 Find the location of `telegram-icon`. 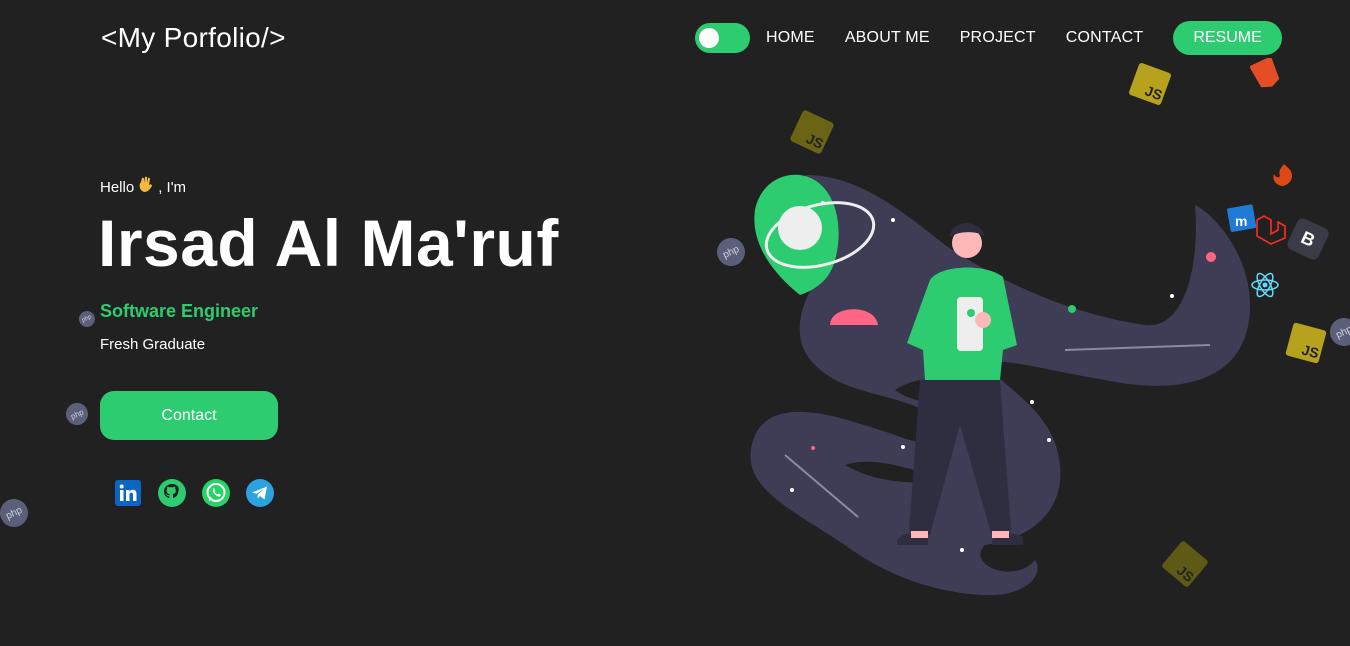

telegram-icon is located at coordinates (260, 493).